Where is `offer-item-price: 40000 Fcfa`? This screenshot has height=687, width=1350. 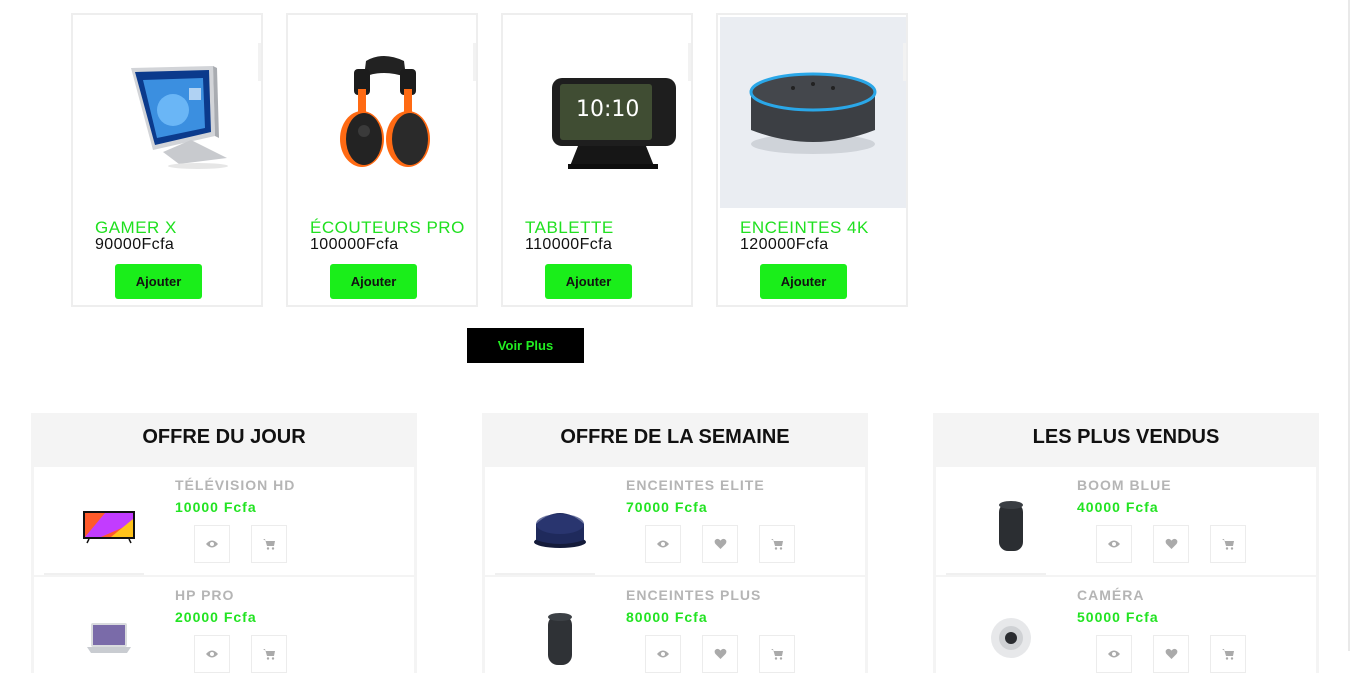
offer-item-price: 40000 Fcfa is located at coordinates (1118, 507).